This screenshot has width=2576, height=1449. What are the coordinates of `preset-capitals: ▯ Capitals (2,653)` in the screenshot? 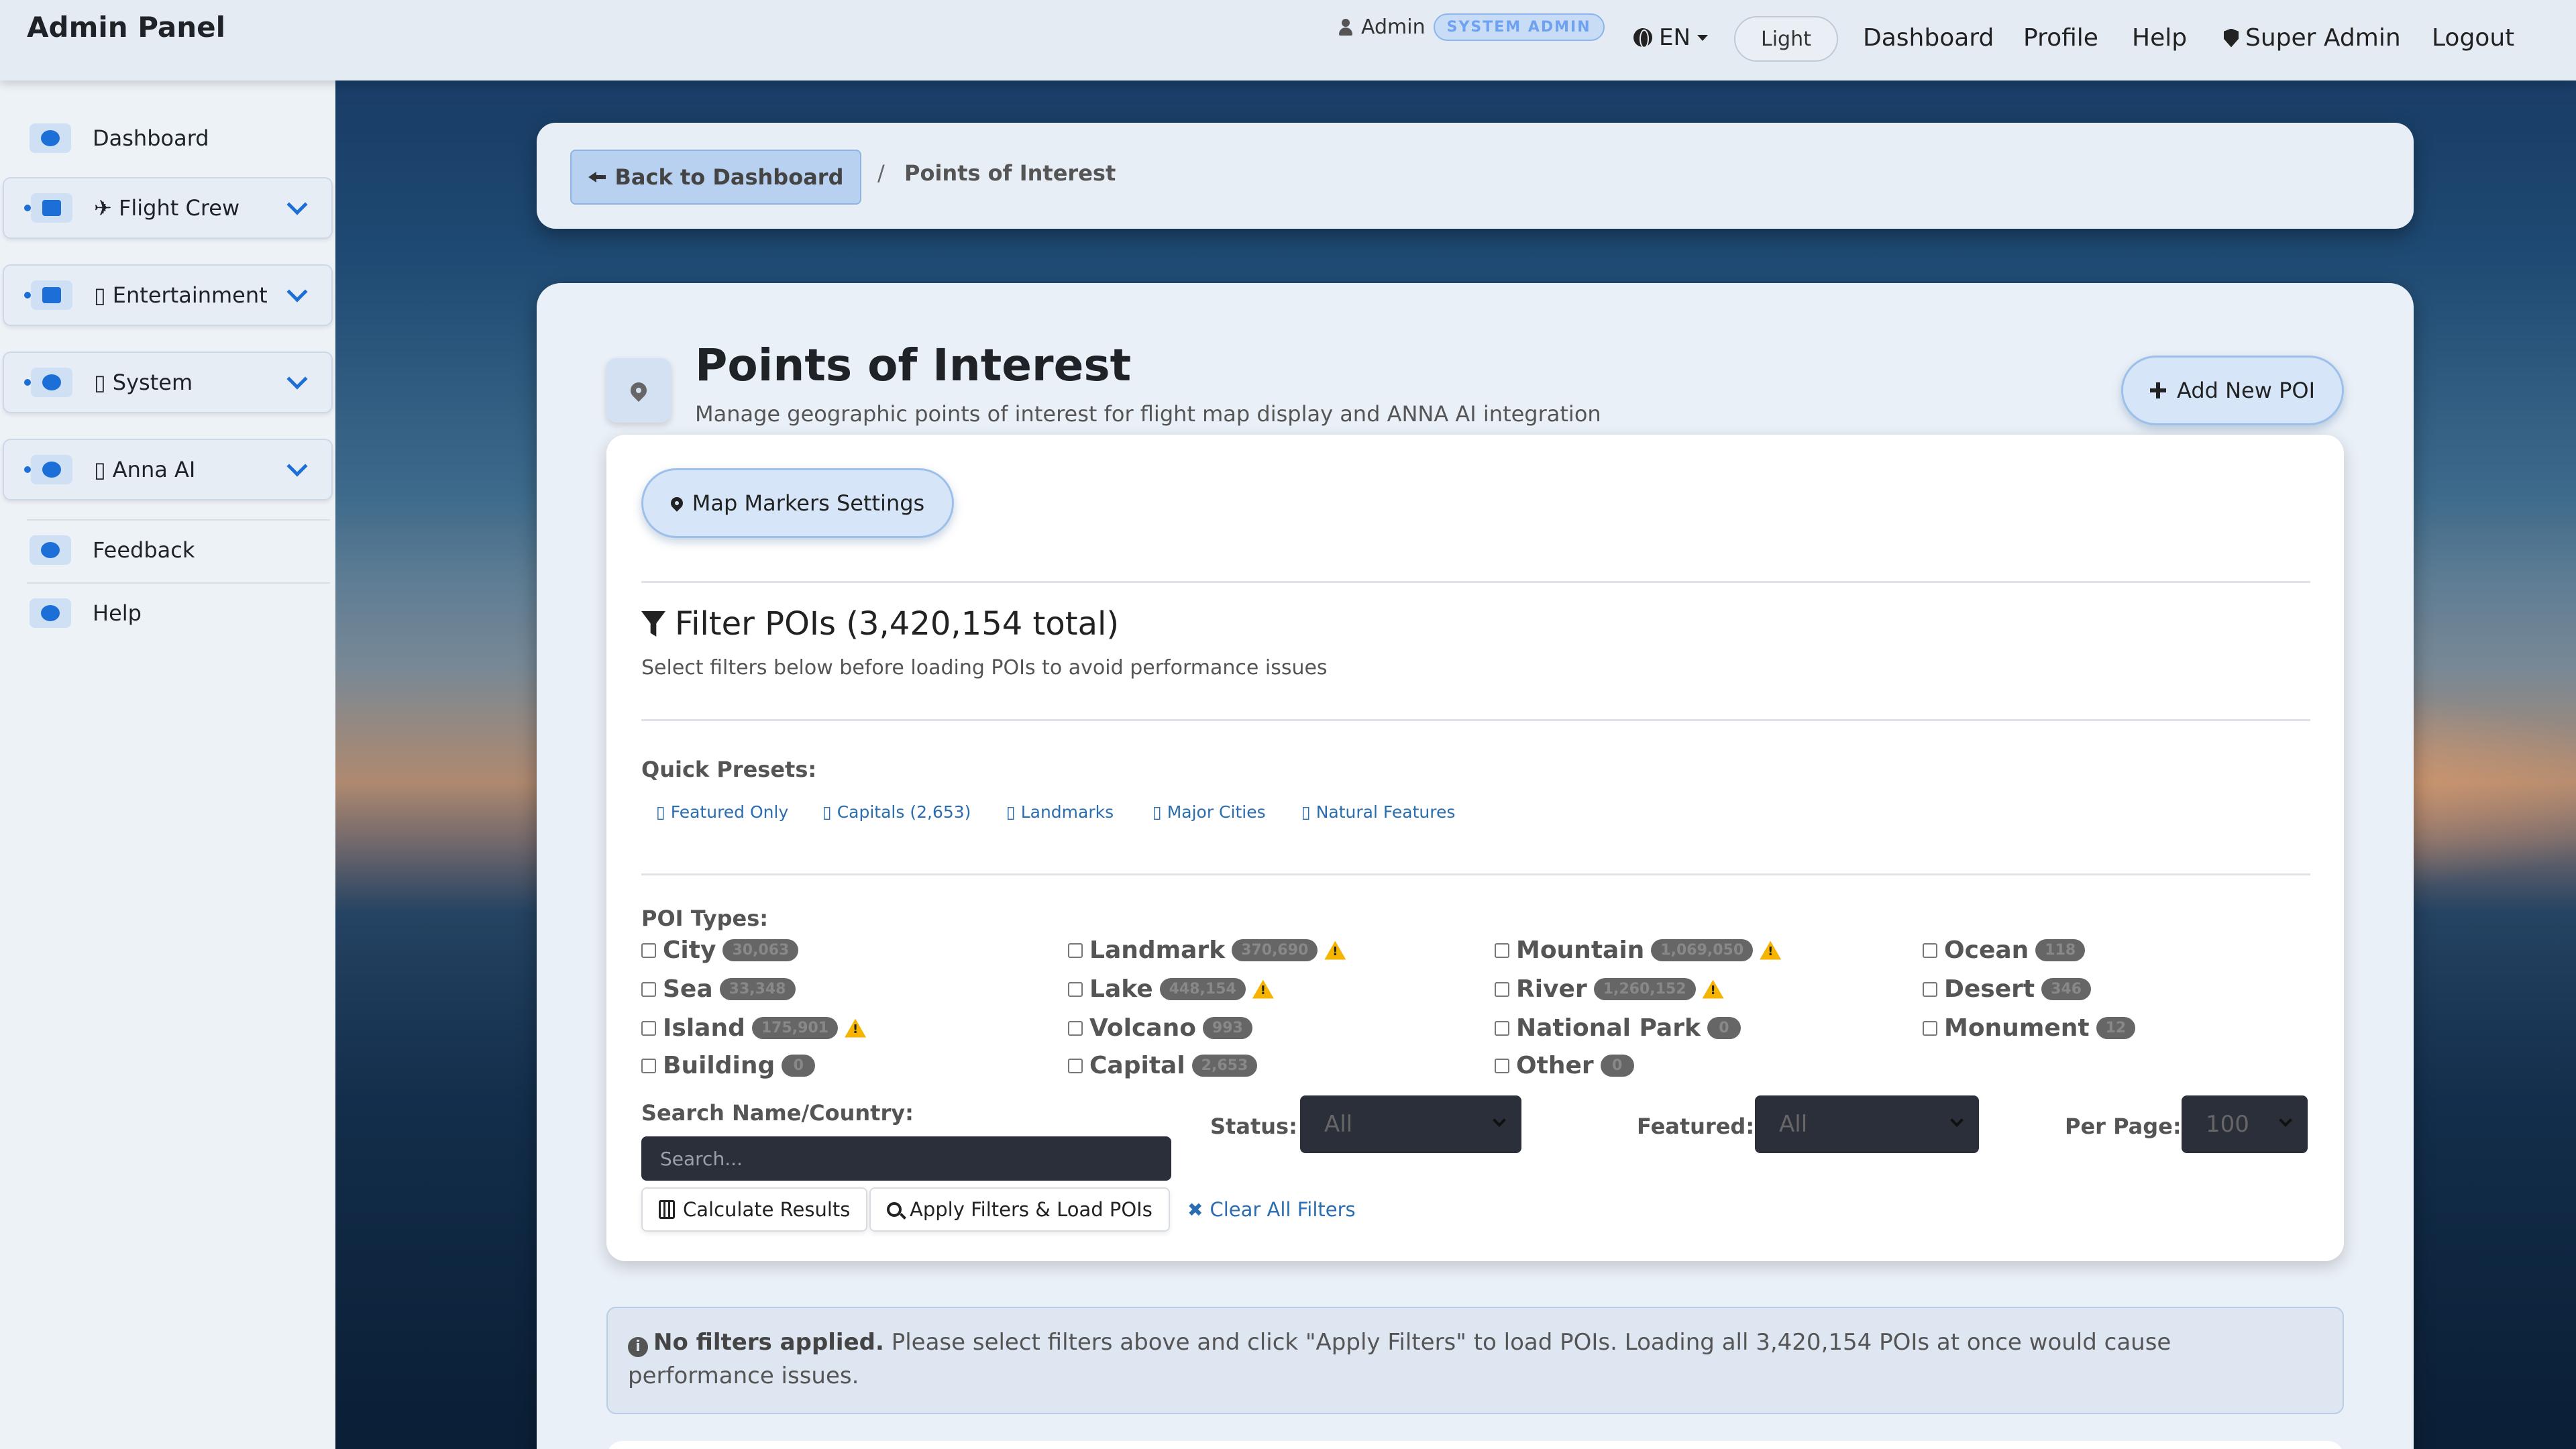 It's located at (896, 812).